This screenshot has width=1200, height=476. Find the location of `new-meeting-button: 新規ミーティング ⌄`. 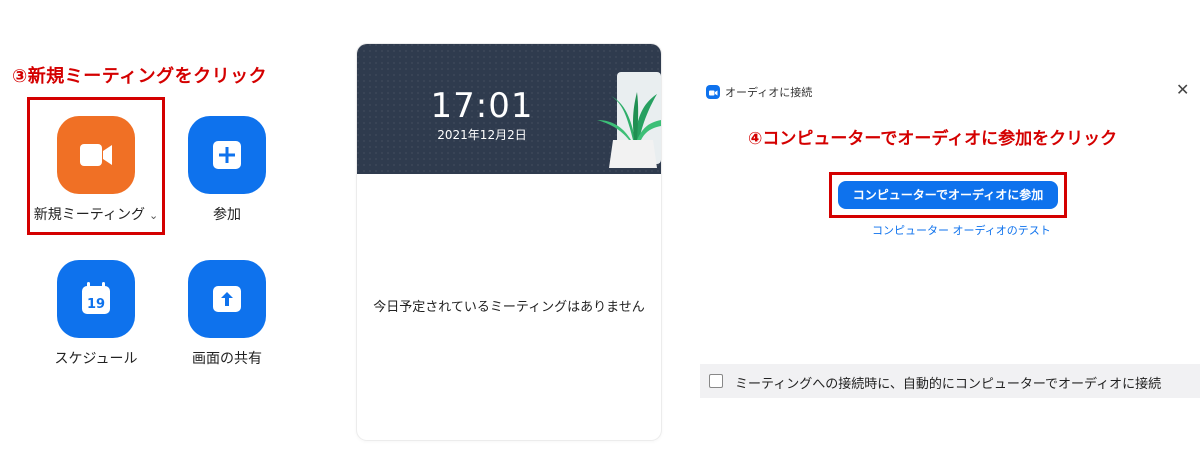

new-meeting-button: 新規ミーティング ⌄ is located at coordinates (96, 170).